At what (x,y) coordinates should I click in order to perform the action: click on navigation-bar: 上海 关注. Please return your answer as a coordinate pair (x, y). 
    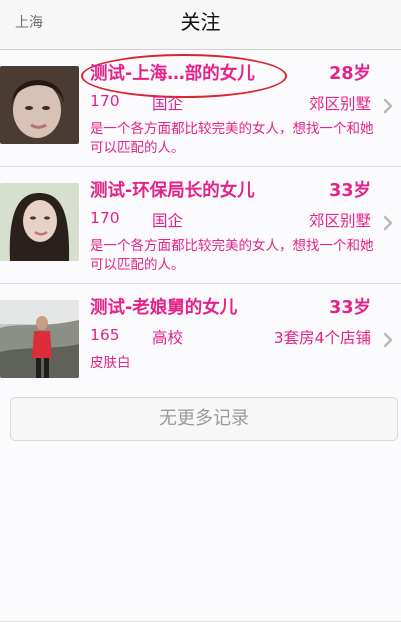
    Looking at the image, I should click on (200, 25).